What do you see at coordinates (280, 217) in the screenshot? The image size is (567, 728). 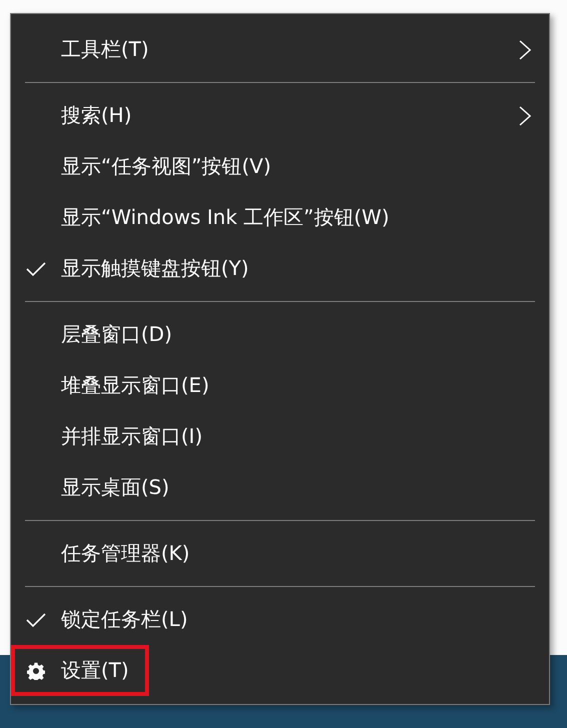 I see `menu-item: 显示“Windows Ink 工作区”按钮(W)` at bounding box center [280, 217].